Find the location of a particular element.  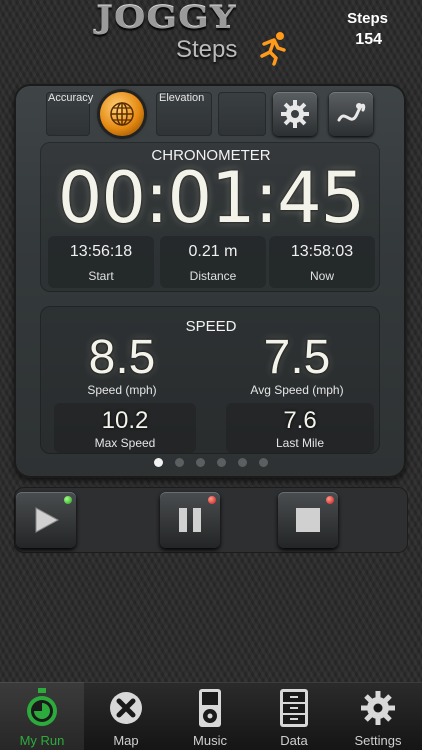

tab-settings: Settings is located at coordinates (378, 716).